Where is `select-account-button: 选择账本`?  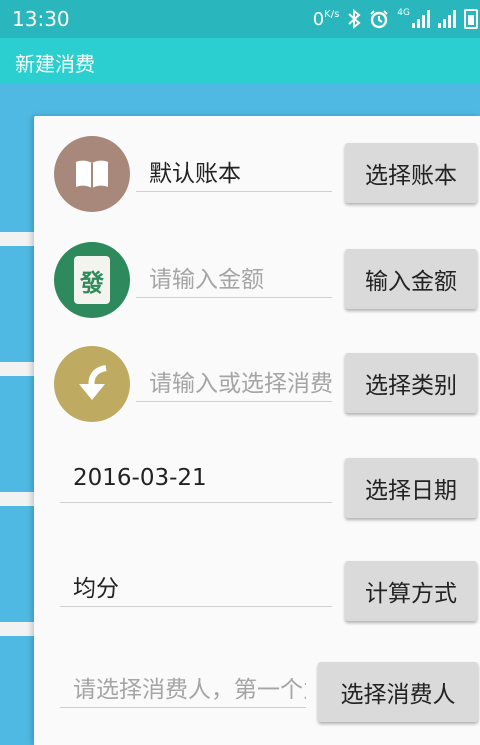
select-account-button: 选择账本 is located at coordinates (411, 173).